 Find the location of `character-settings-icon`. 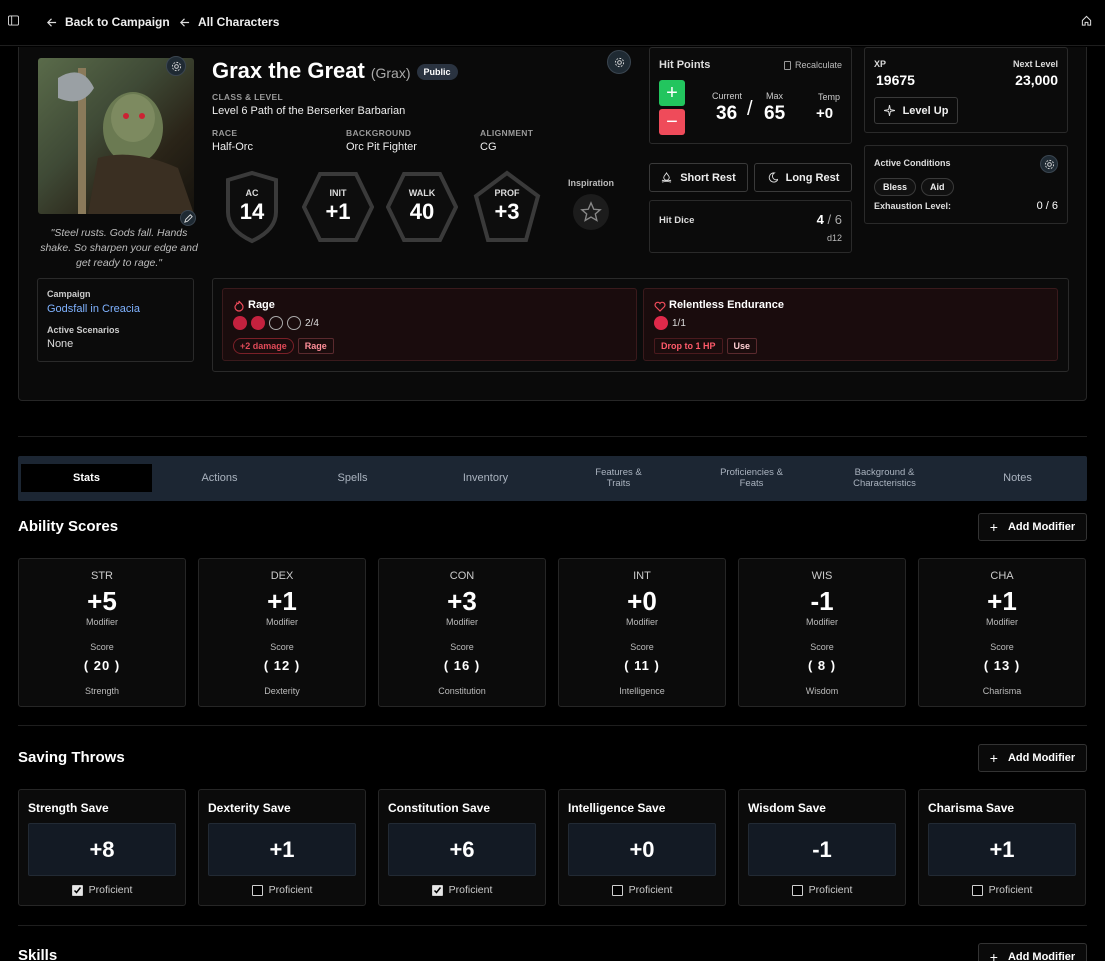

character-settings-icon is located at coordinates (619, 62).